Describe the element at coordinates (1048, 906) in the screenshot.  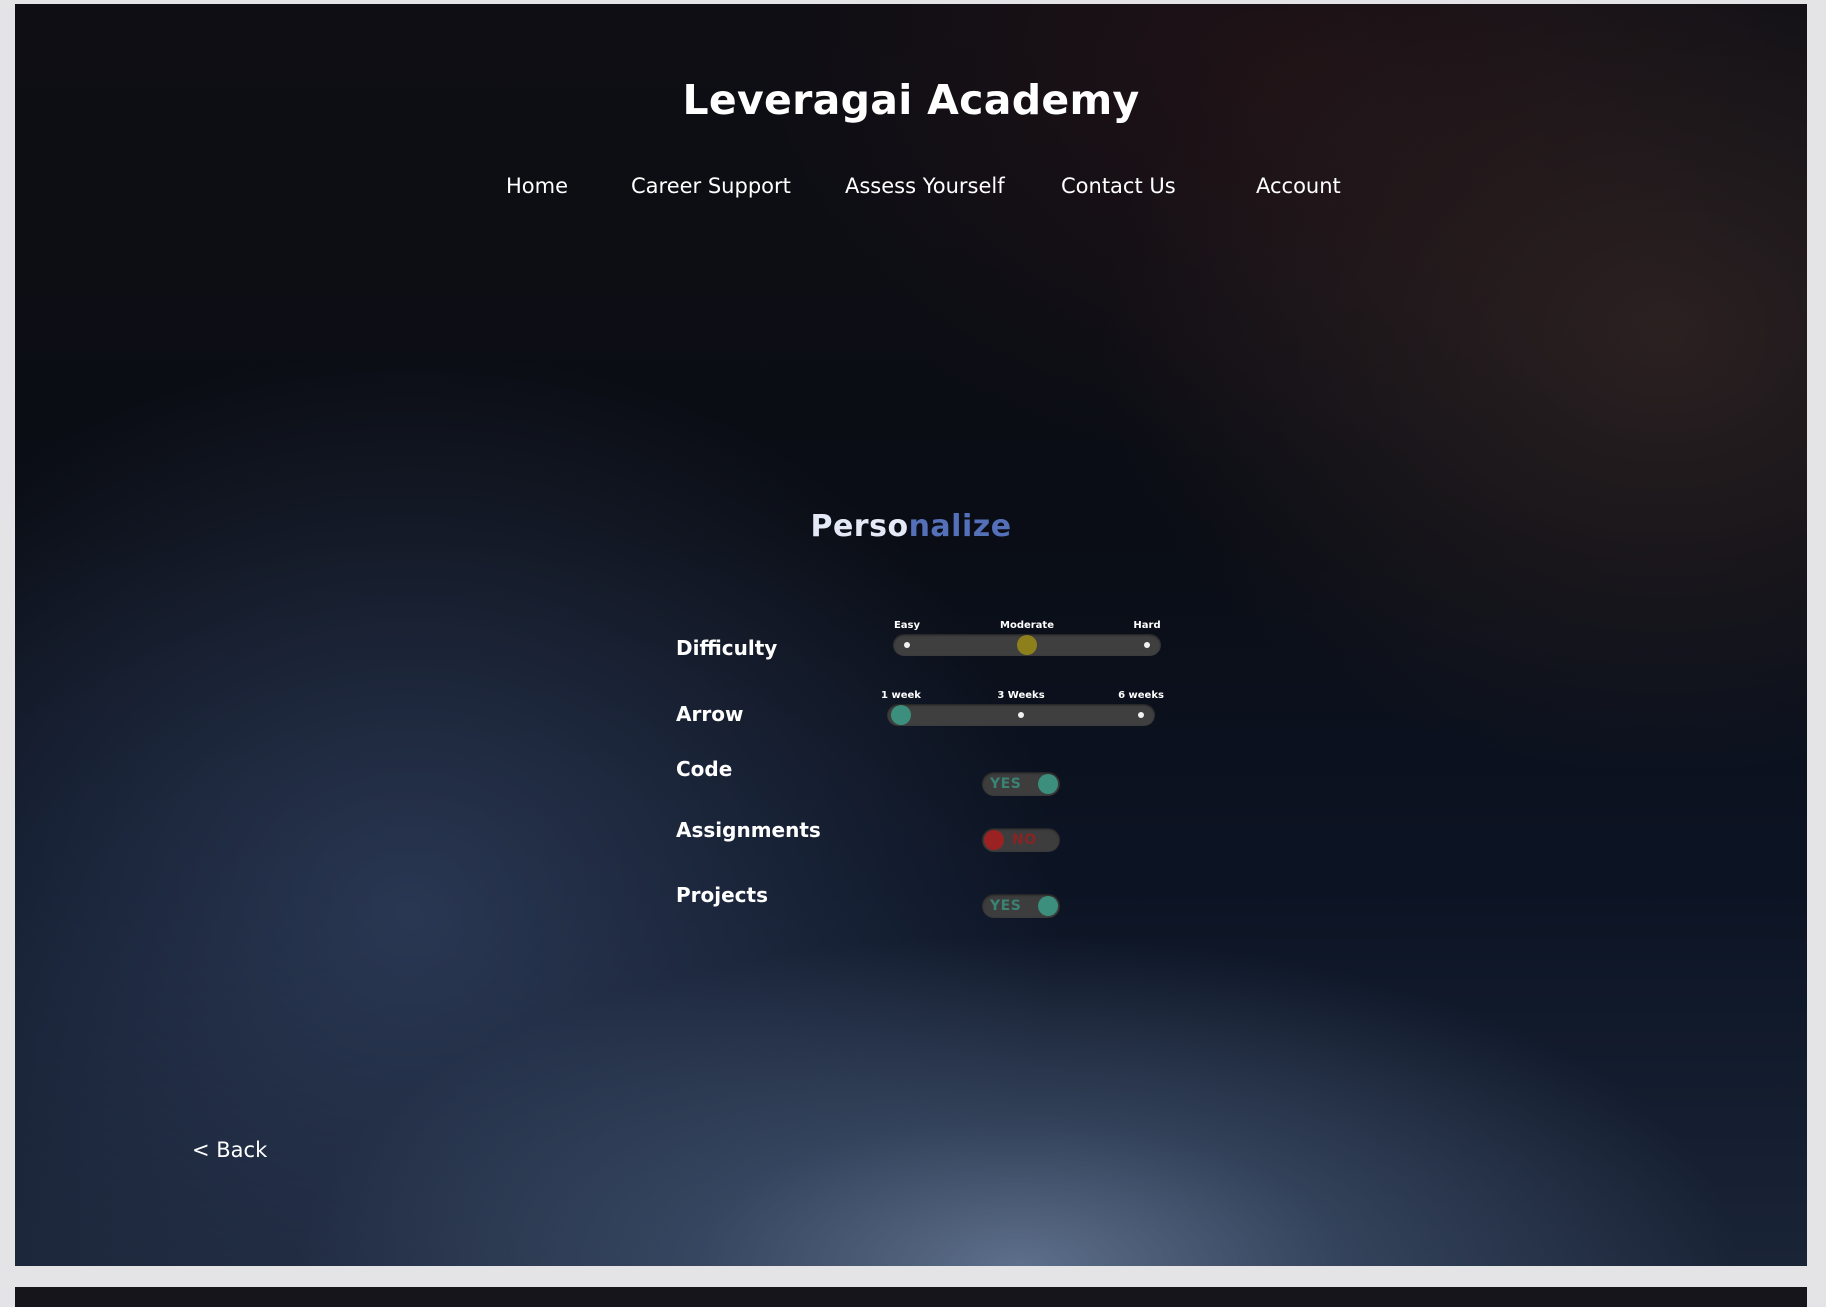
I see `projects-toggle-knob` at that location.